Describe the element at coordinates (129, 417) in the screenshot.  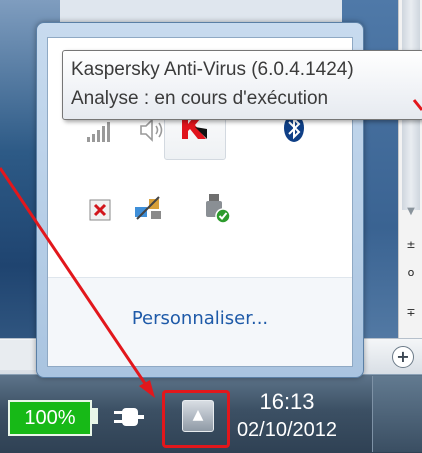
I see `power-plug-icon` at that location.